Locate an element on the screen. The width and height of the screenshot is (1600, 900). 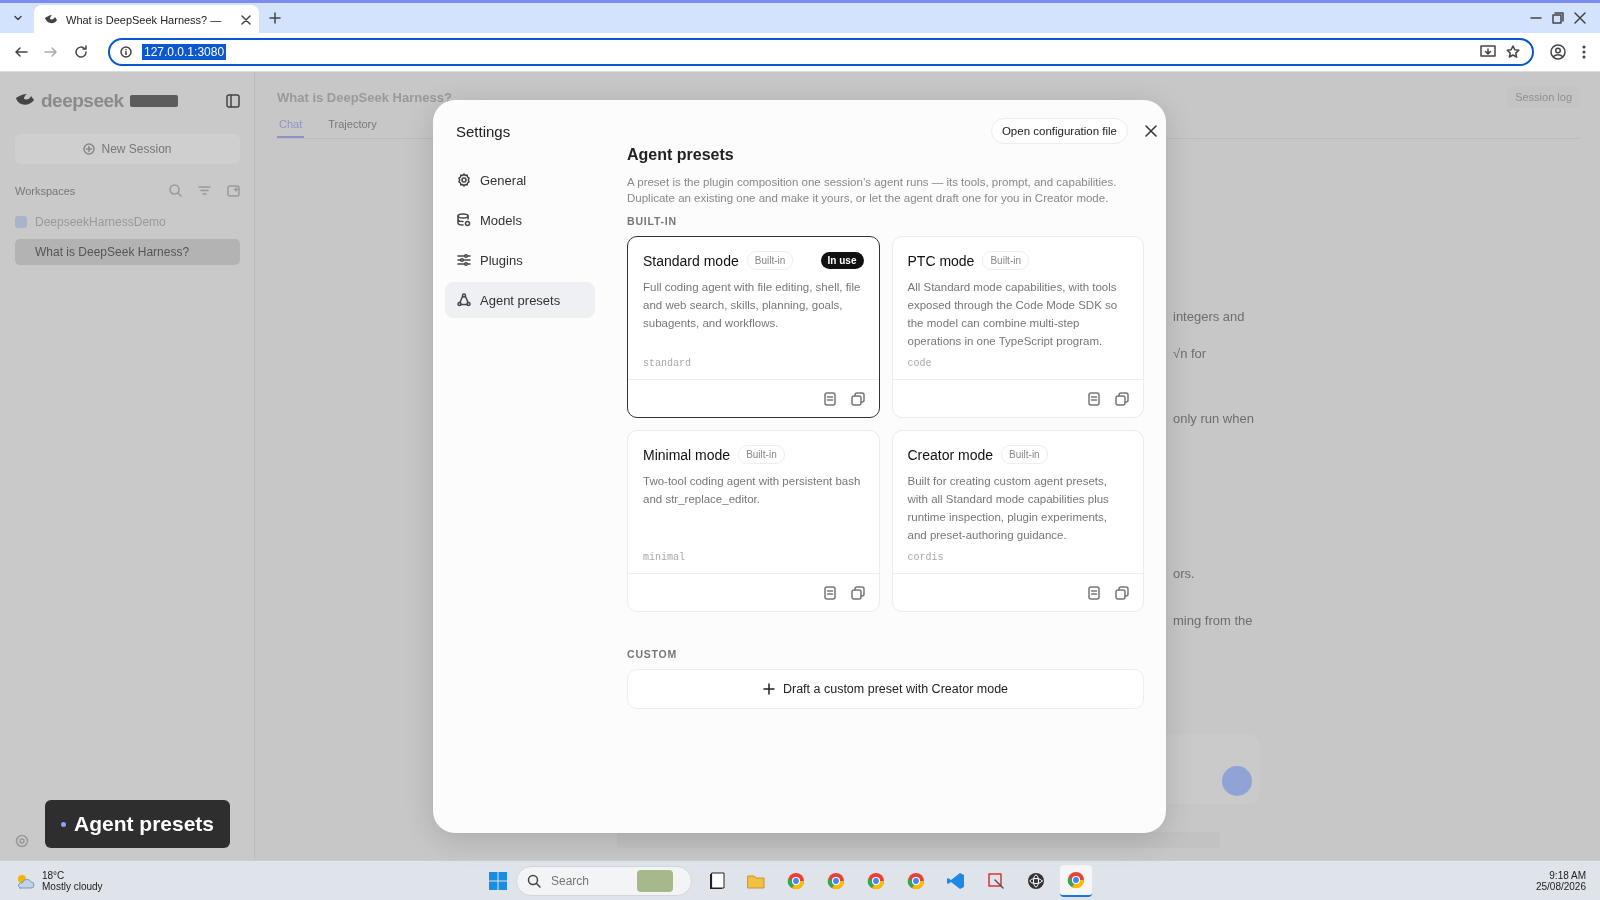
plus-circle-icon is located at coordinates (89, 149).